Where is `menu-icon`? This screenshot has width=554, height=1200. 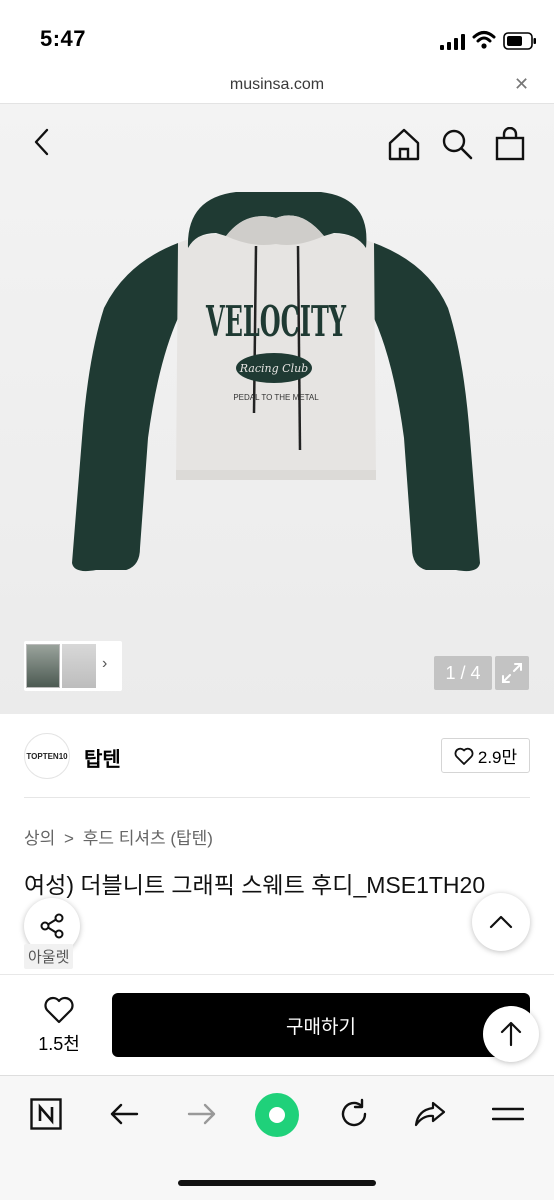 menu-icon is located at coordinates (508, 1114).